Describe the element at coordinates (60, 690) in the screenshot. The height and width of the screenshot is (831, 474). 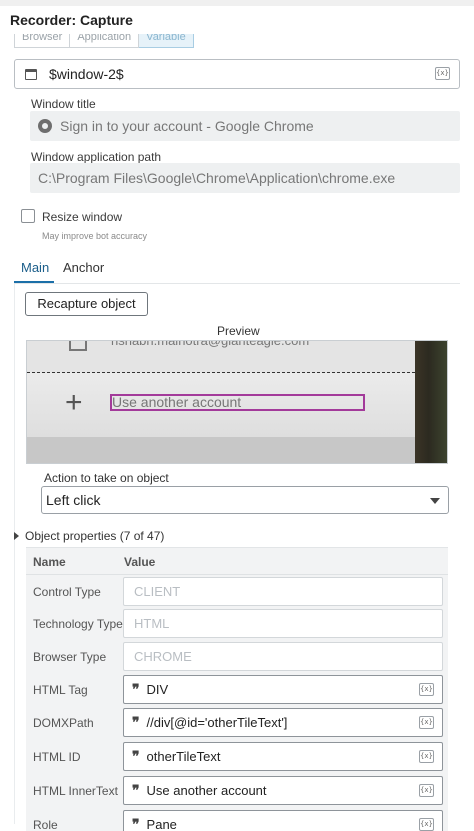
I see `property-name: HTML Tag` at that location.